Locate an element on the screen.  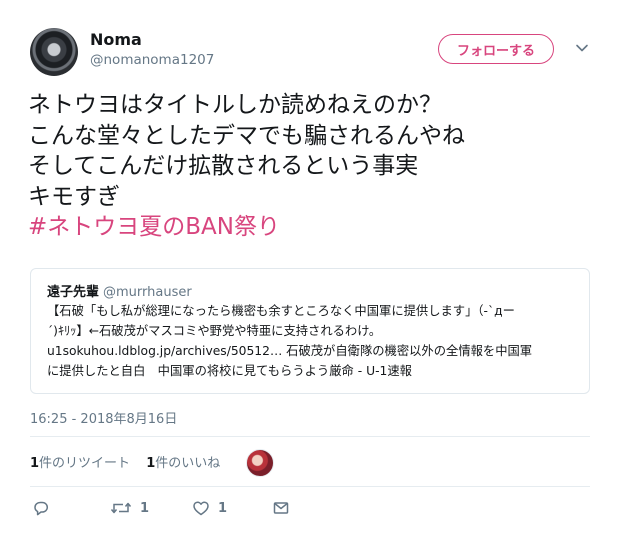
tweet-line: ネトウヨはタイトルしか読めねえのか？ is located at coordinates (235, 105).